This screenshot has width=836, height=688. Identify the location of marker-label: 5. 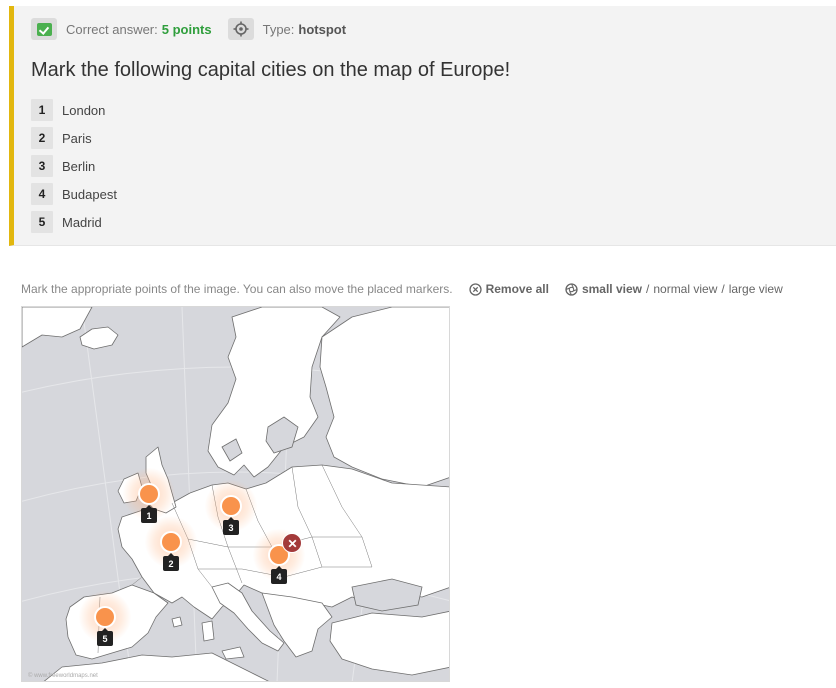
(105, 637).